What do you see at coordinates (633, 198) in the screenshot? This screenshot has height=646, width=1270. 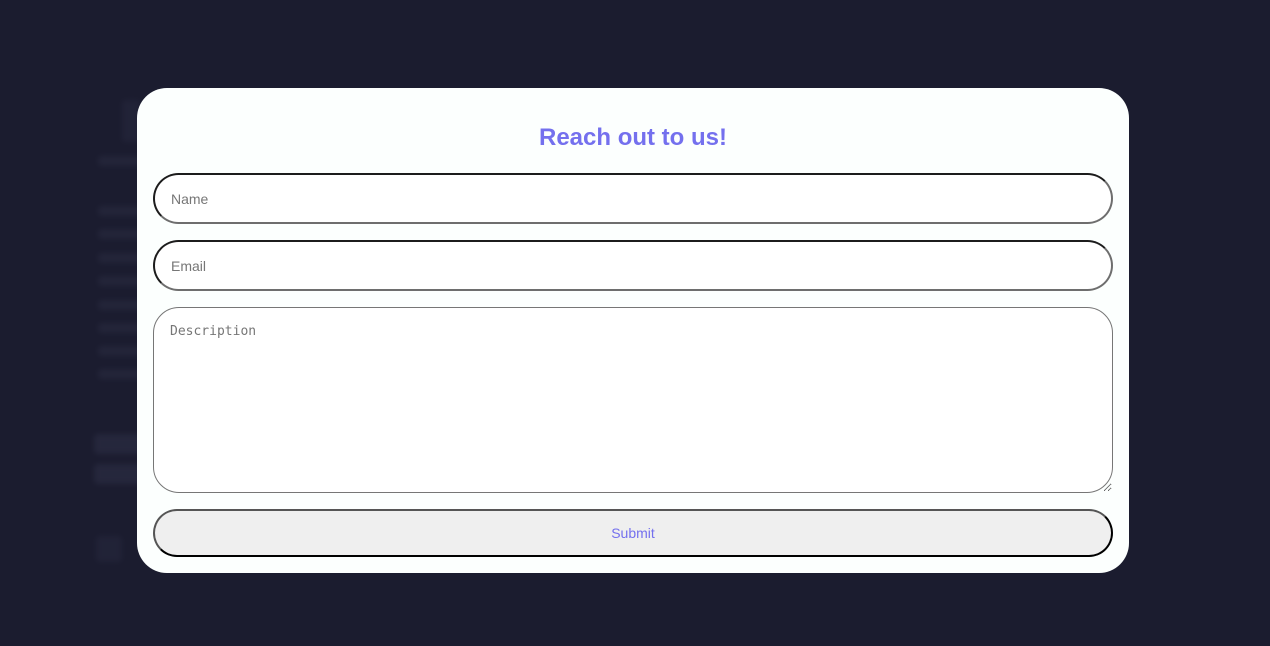 I see `name-input` at bounding box center [633, 198].